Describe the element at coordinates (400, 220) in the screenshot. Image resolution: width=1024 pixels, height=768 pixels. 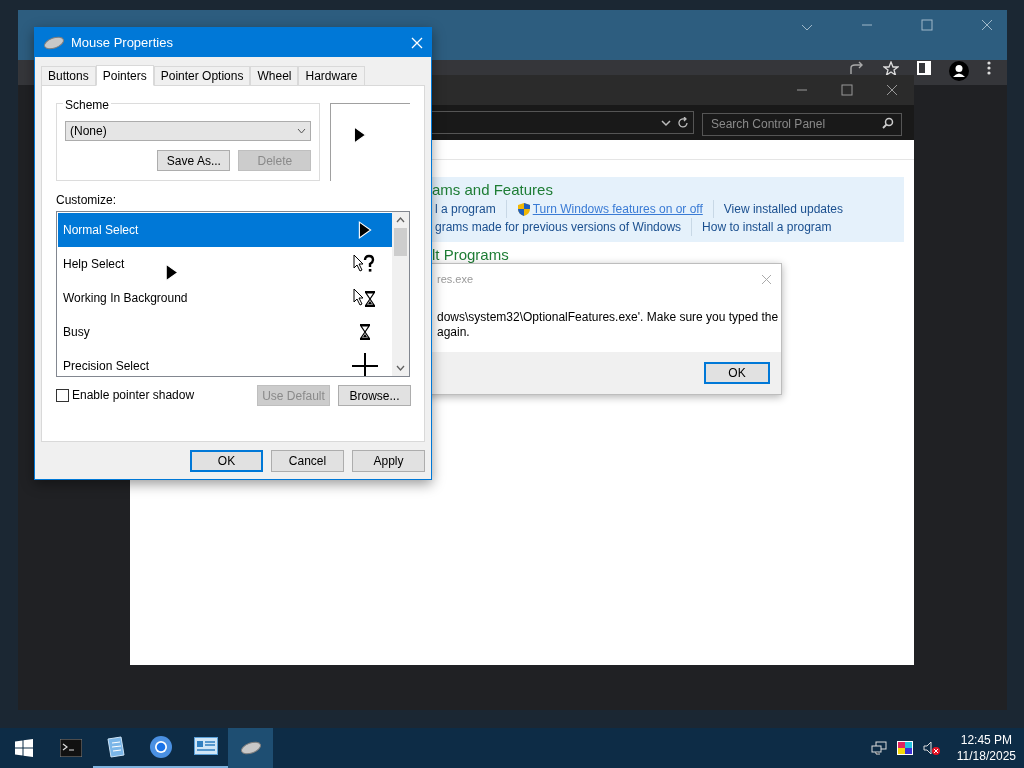
I see `scroll-up-icon` at that location.